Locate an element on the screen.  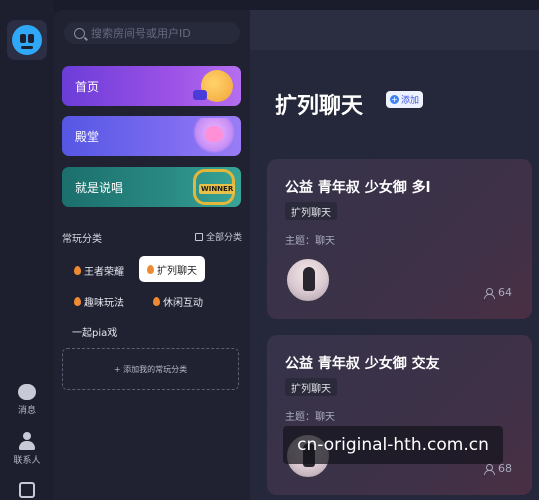
room-title: 公益 青年叔 少女御 交友 is located at coordinates (362, 364).